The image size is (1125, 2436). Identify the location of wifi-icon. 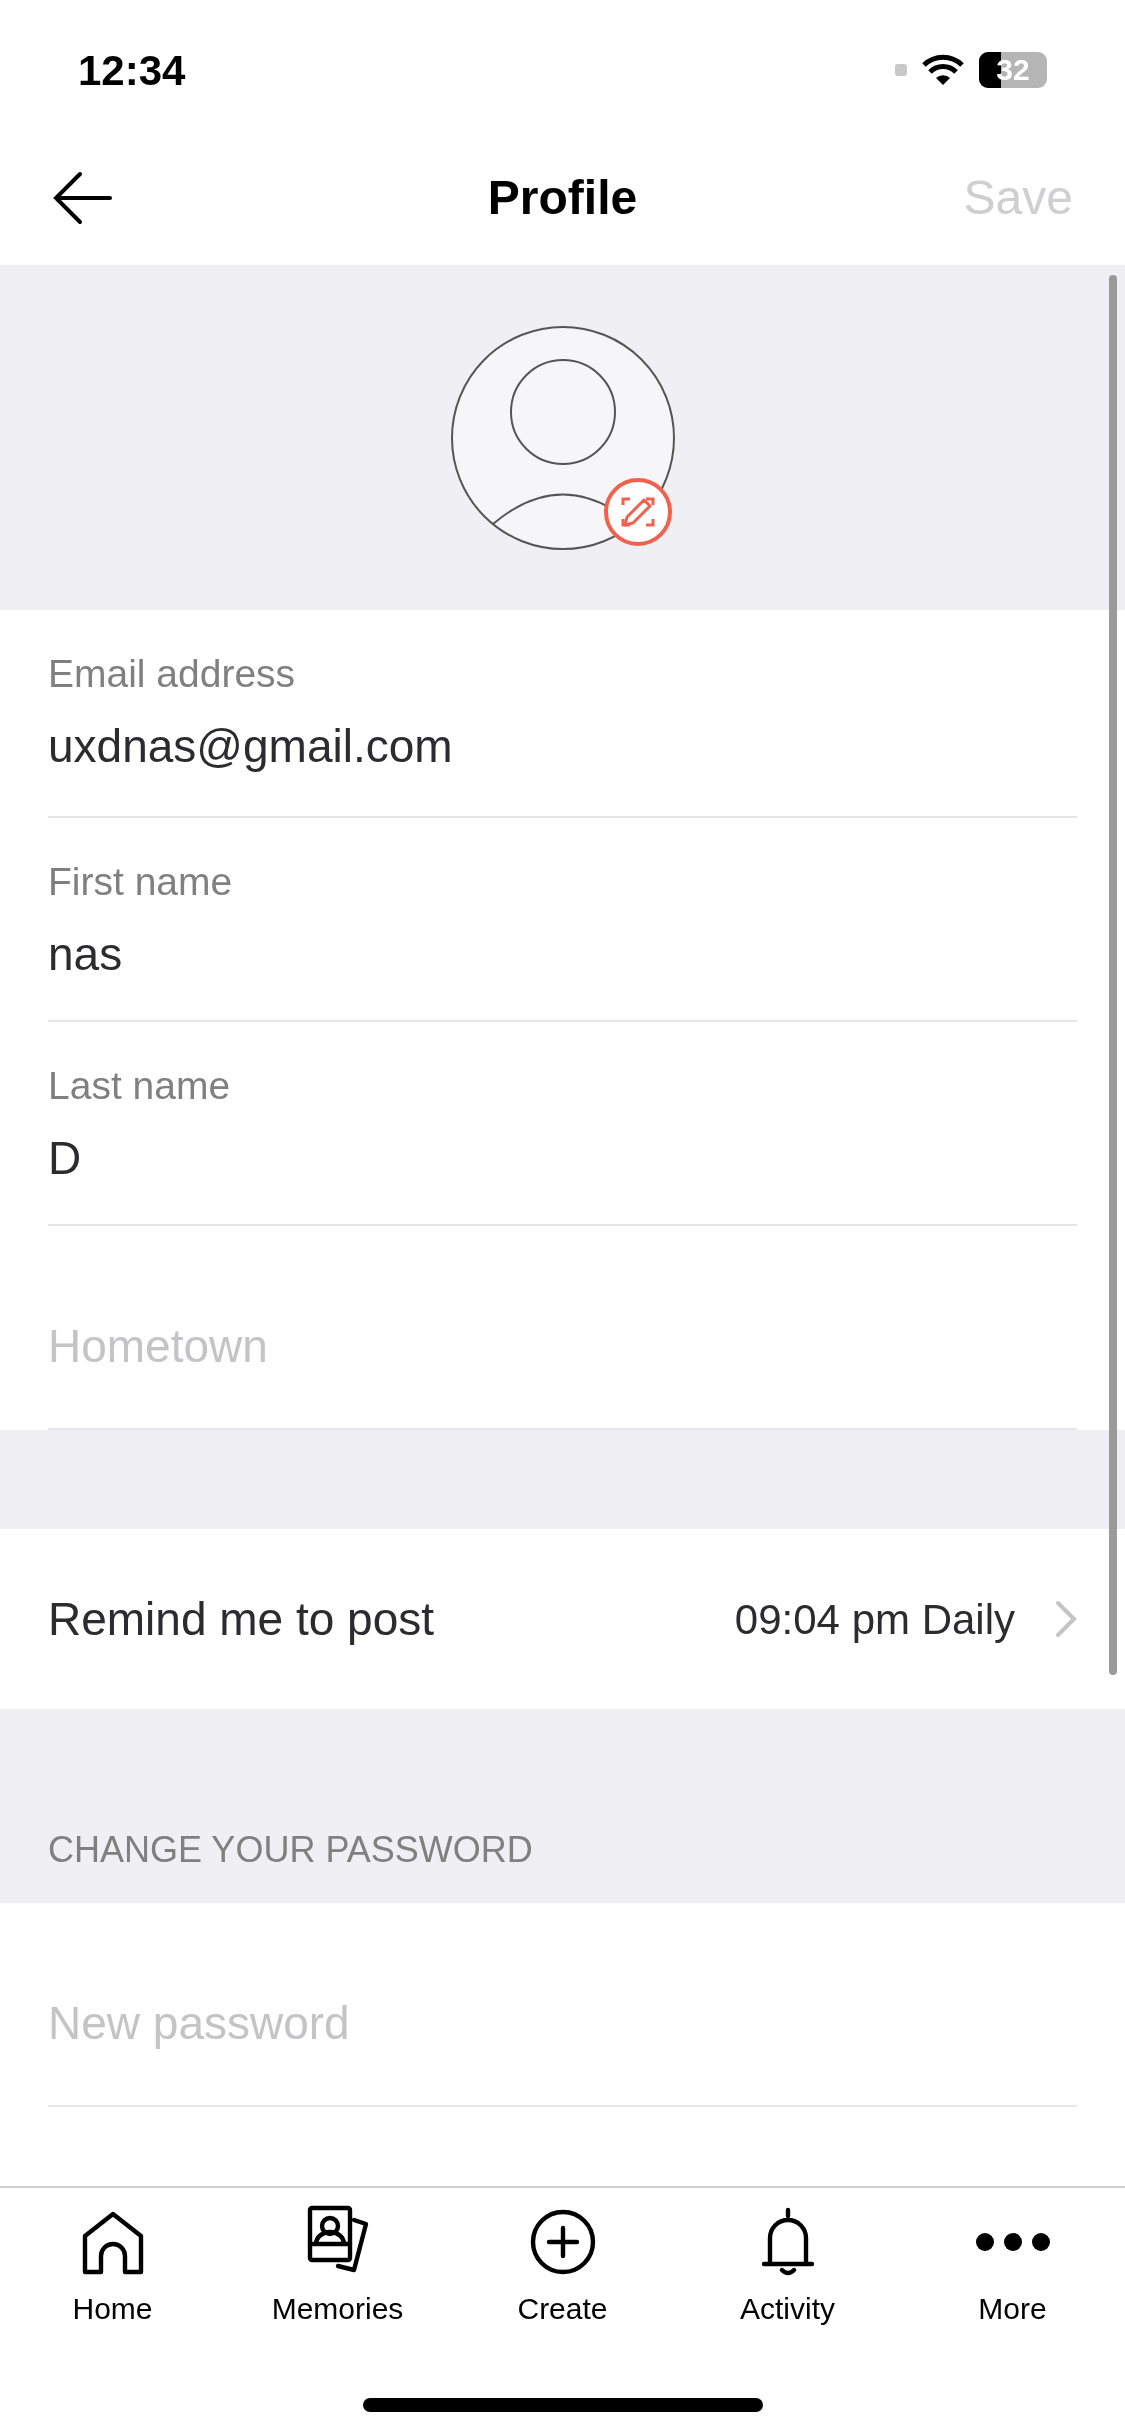
(943, 70).